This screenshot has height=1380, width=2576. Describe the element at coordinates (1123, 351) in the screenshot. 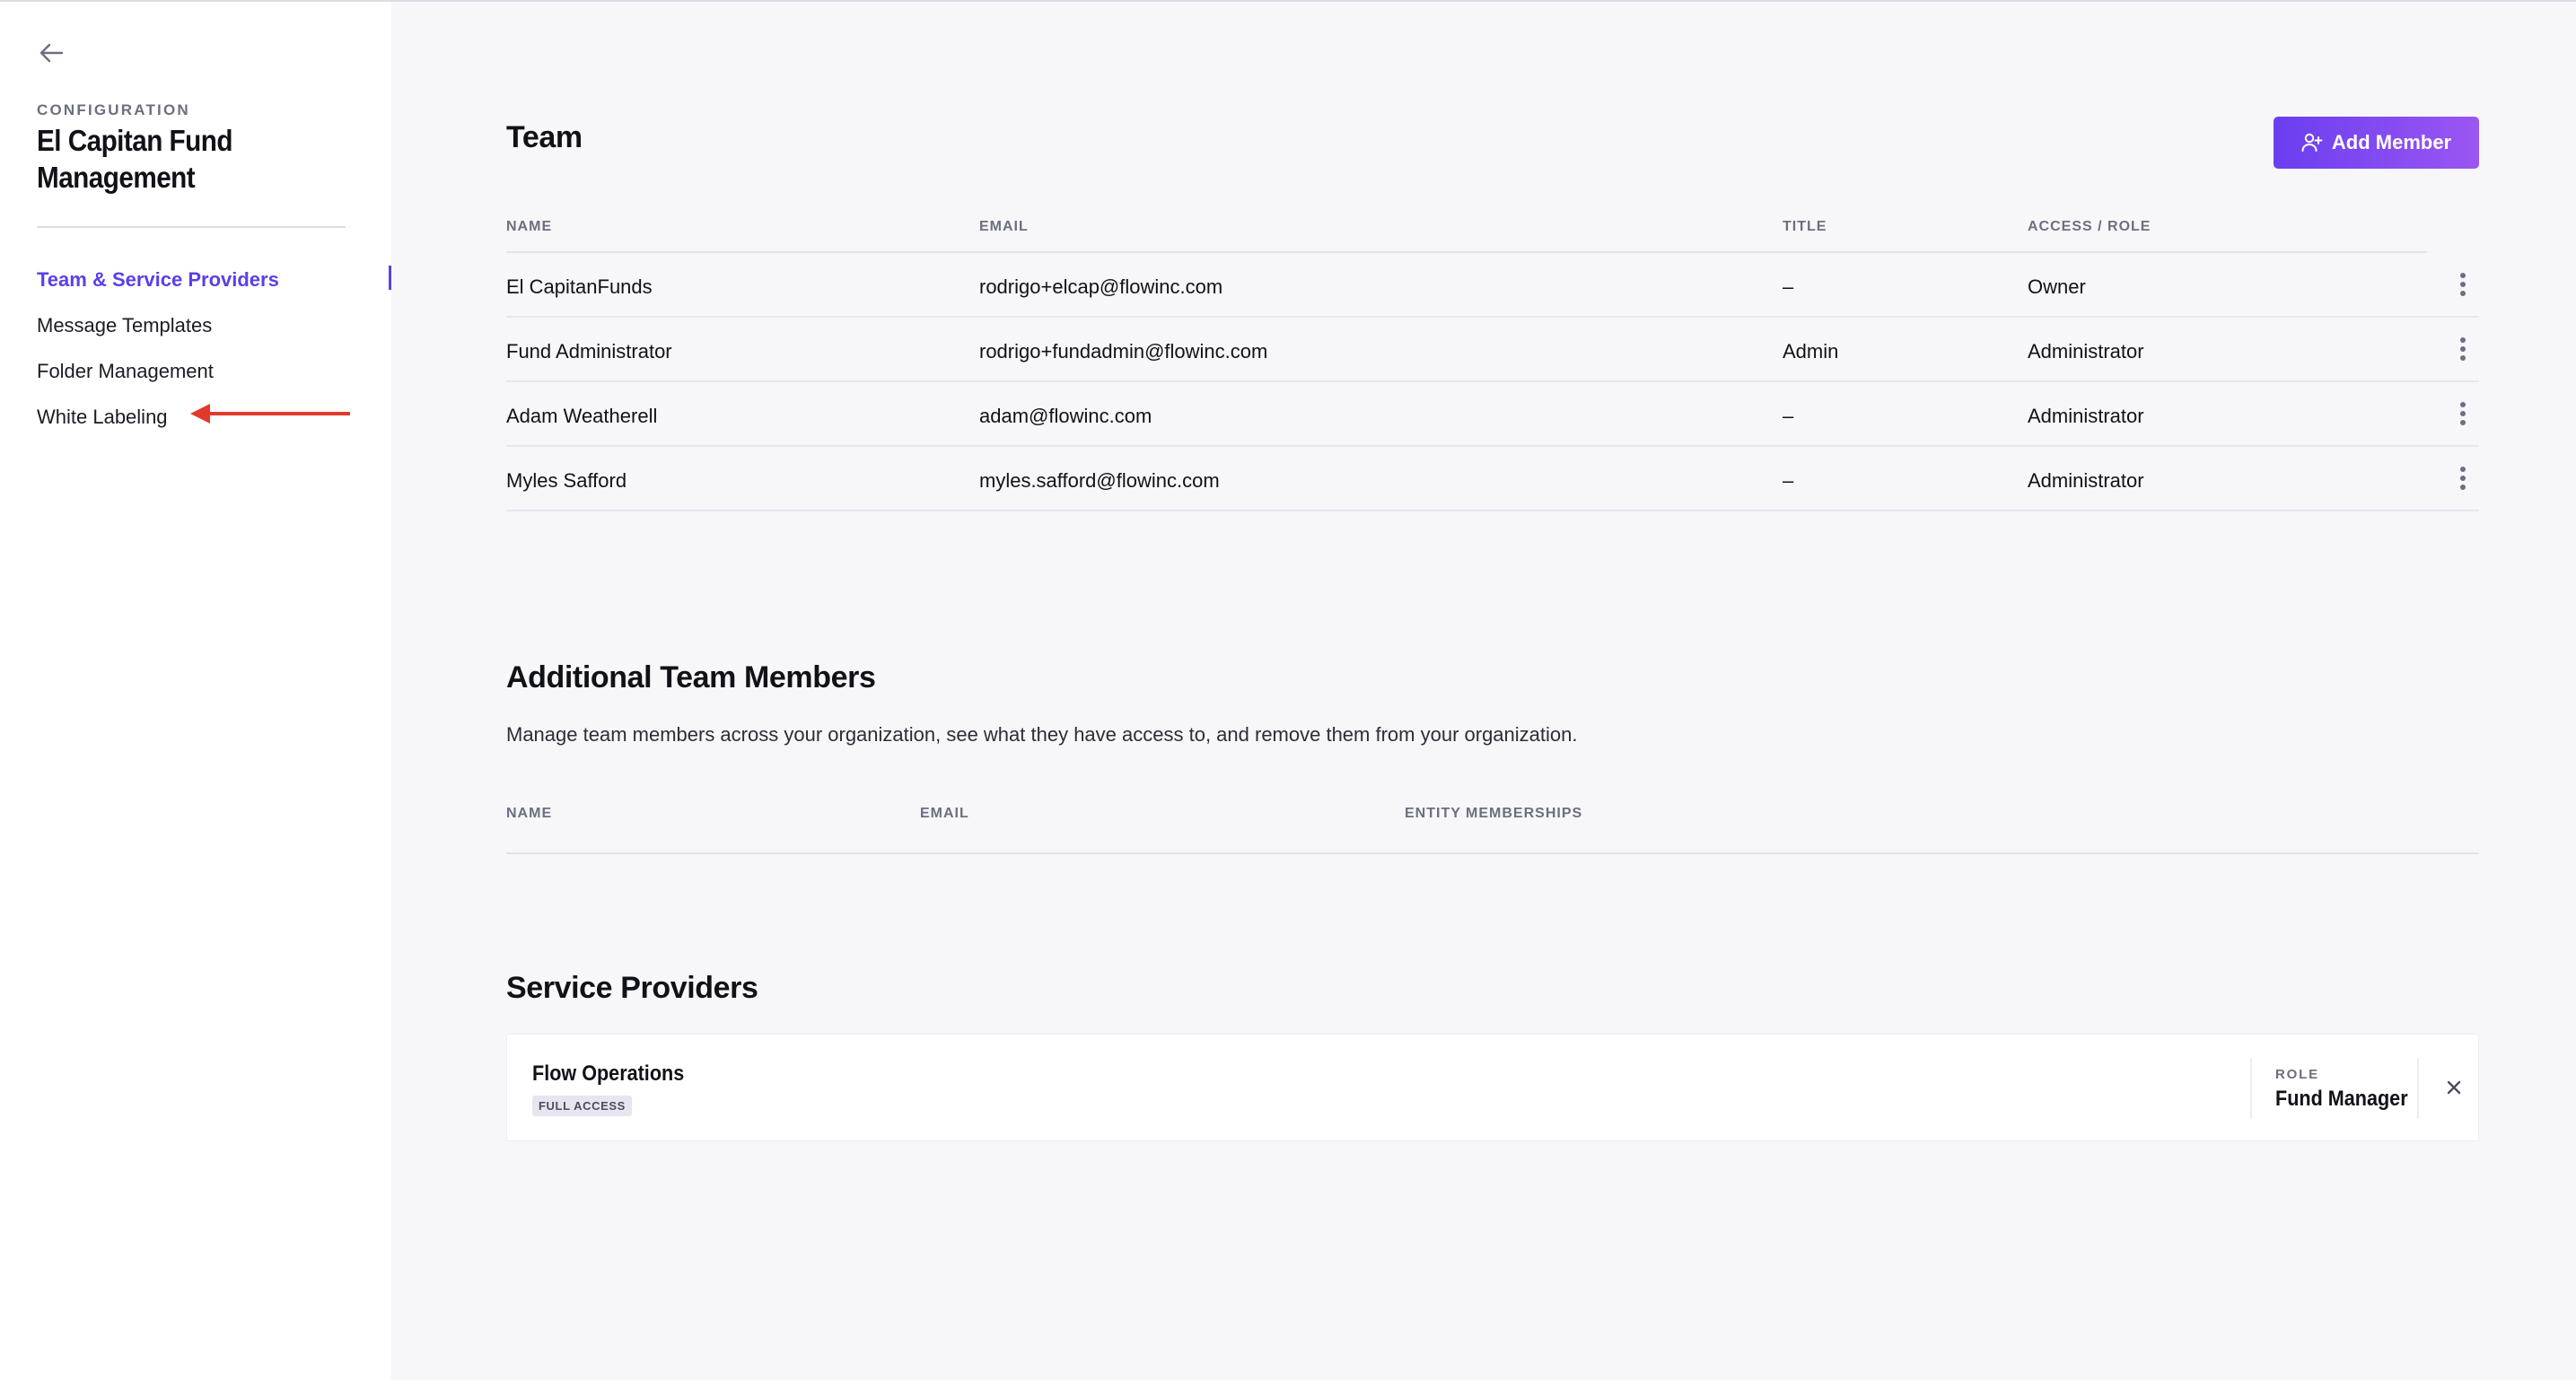

I see `member-email: rodrigo+fundadmin@flowinc.com` at that location.